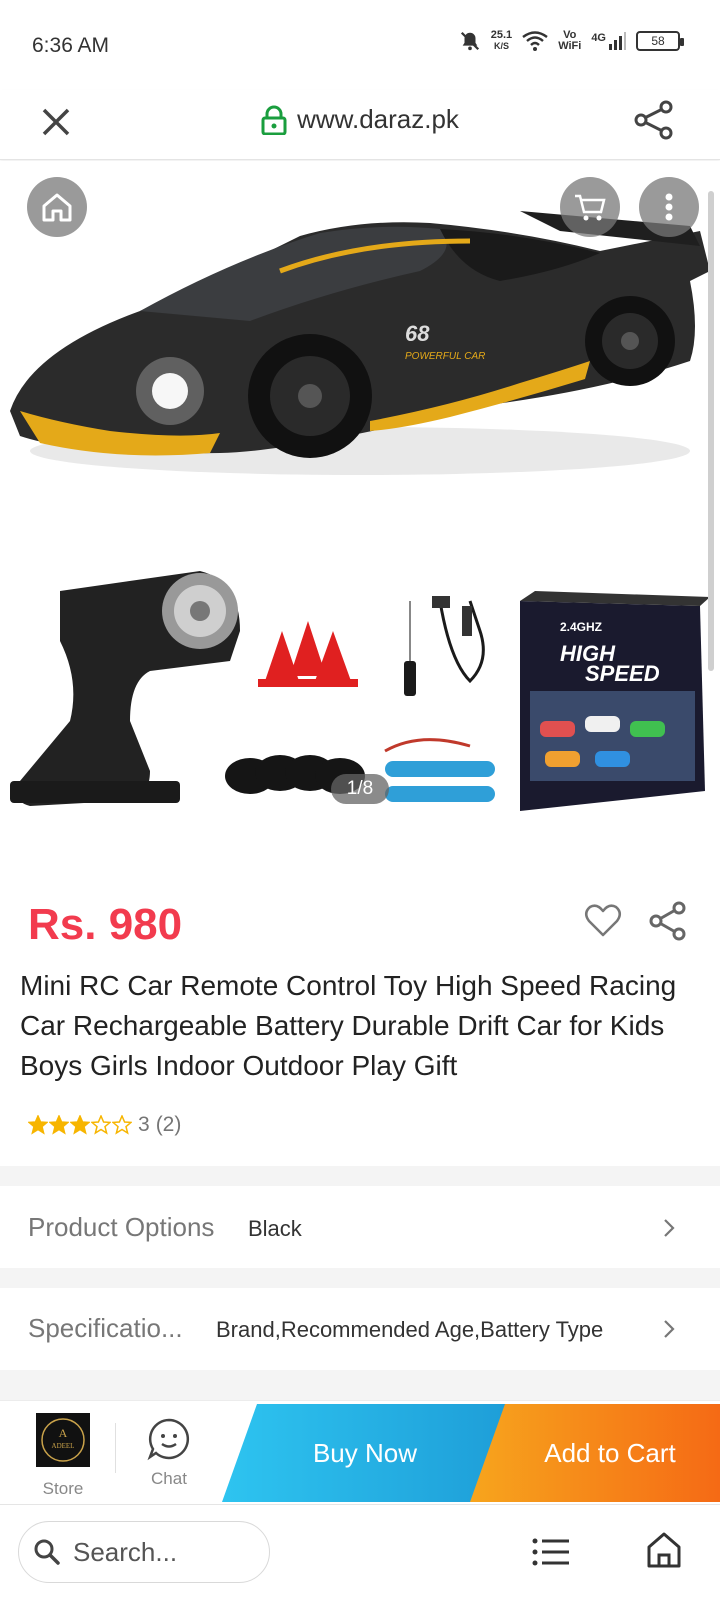 The height and width of the screenshot is (1600, 720). I want to click on review-count: (2), so click(168, 1124).